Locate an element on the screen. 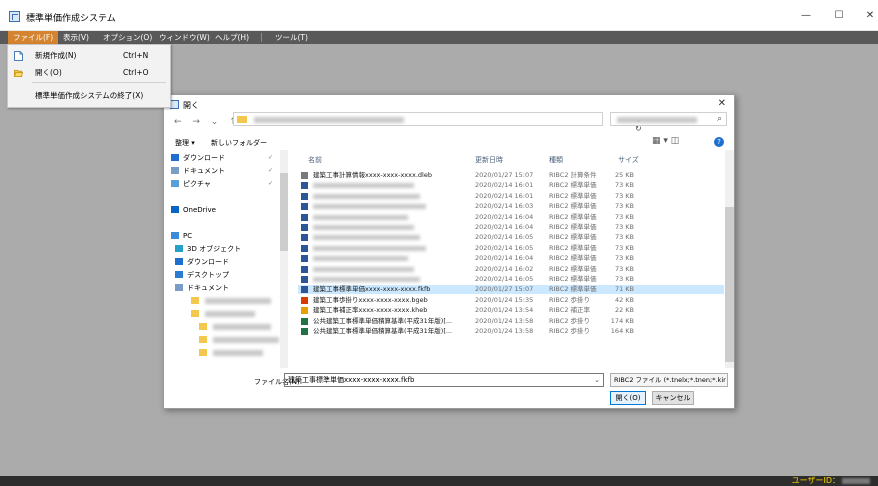 This screenshot has height=486, width=878. search-input: ⌕ is located at coordinates (668, 119).